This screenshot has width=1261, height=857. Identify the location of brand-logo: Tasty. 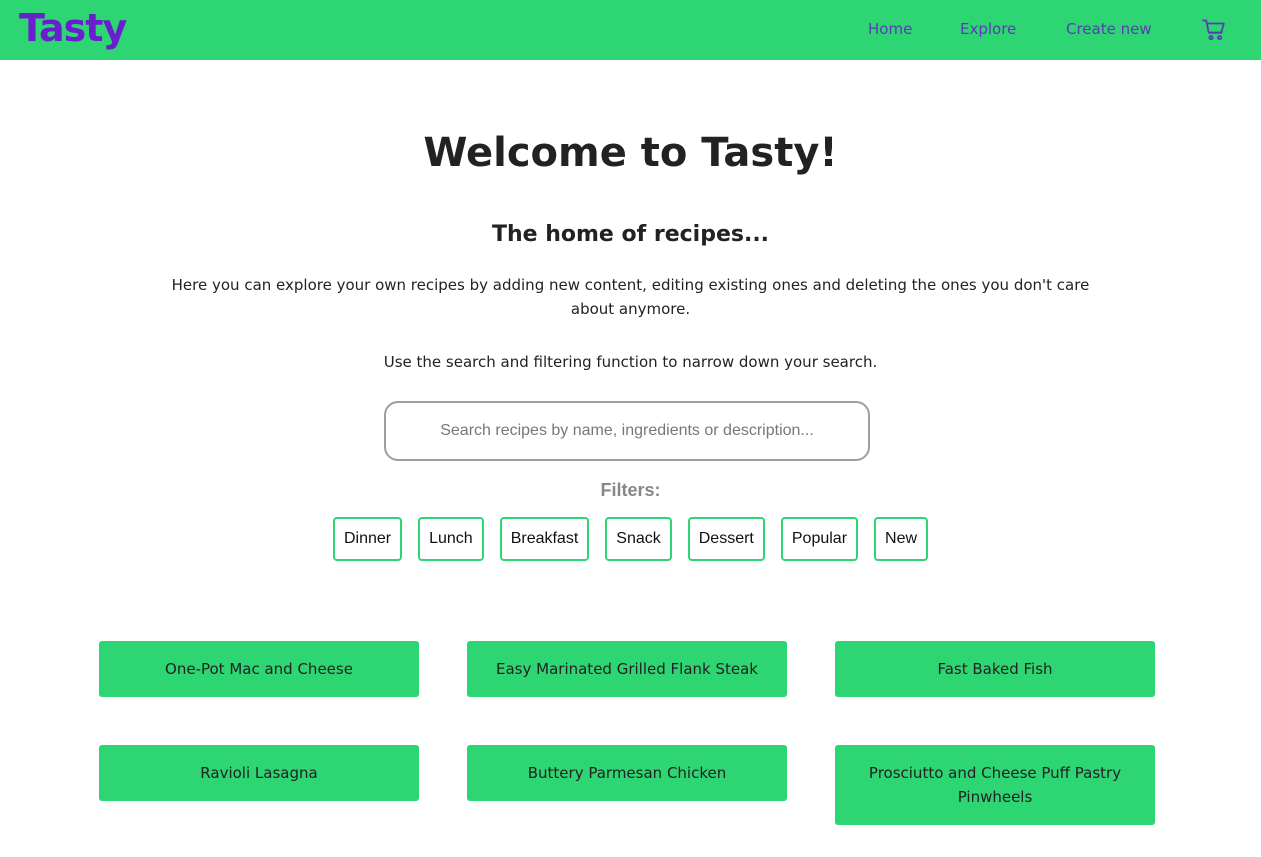
(73, 28).